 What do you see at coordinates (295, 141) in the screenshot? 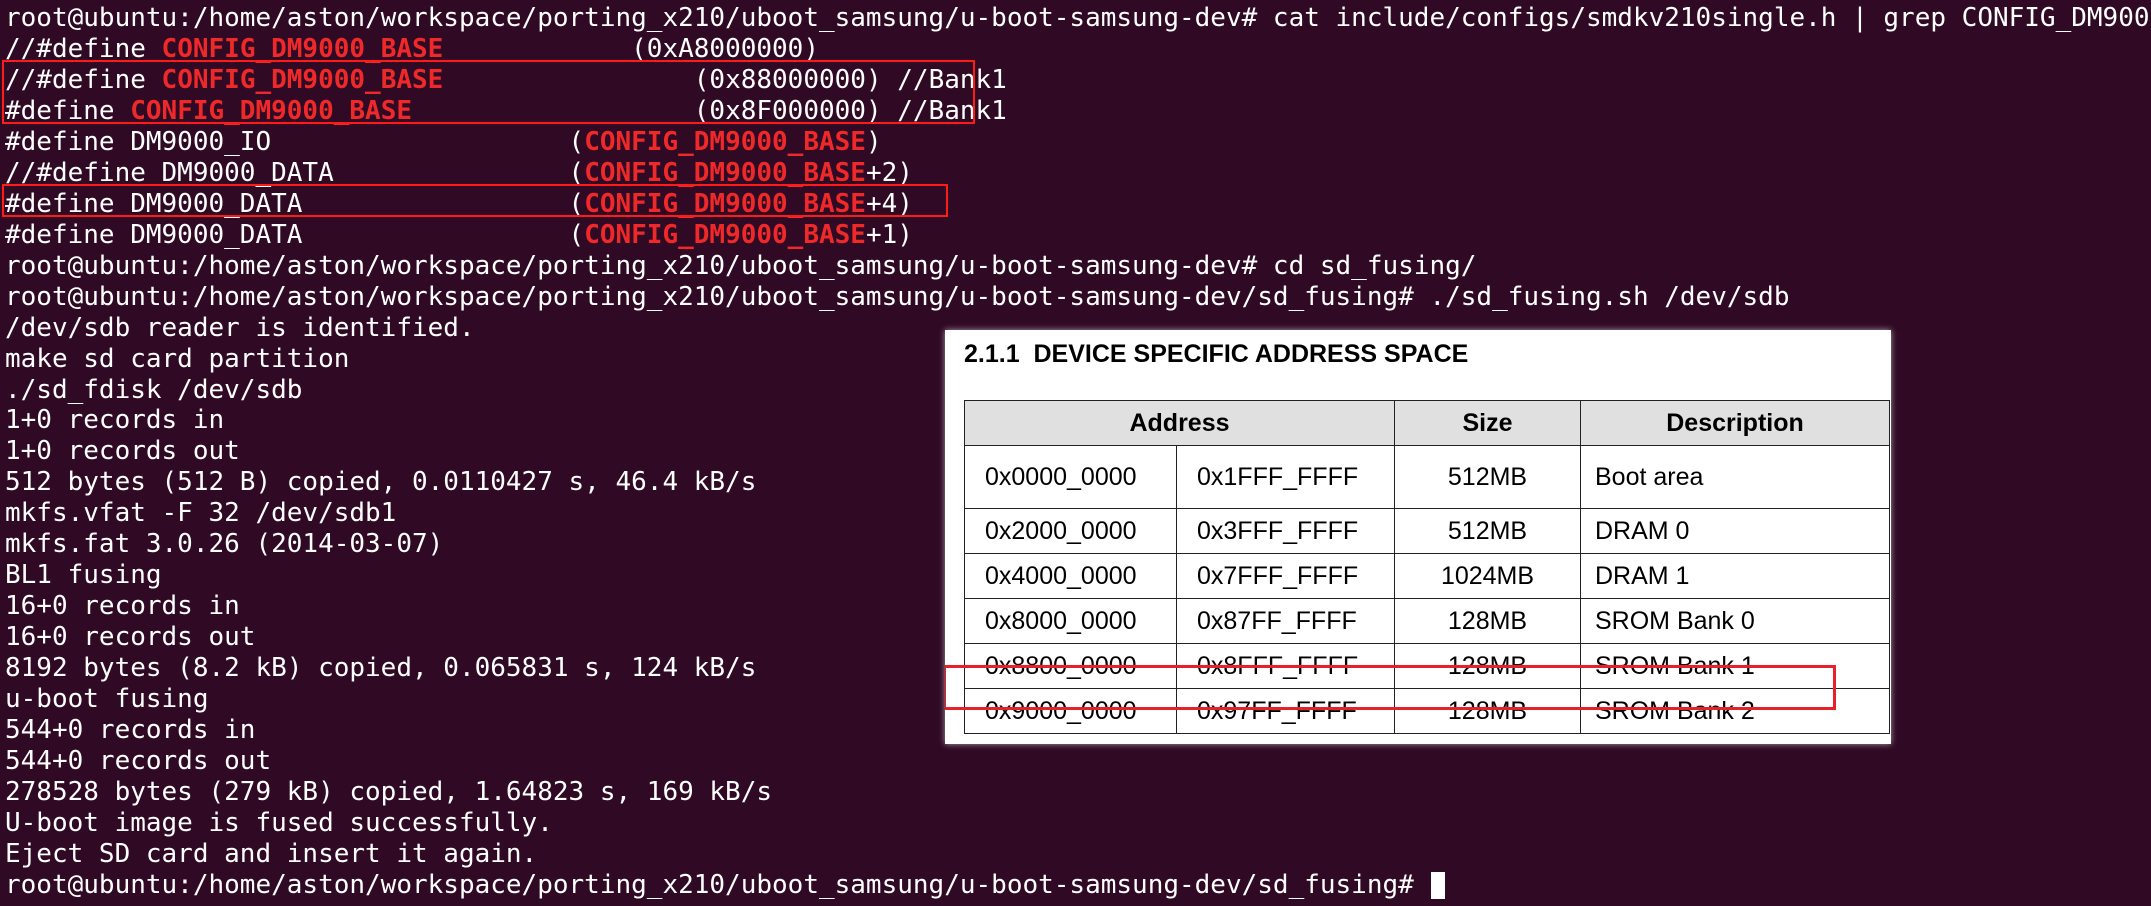
I see `terminal-text: #define DM9000_IO (` at bounding box center [295, 141].